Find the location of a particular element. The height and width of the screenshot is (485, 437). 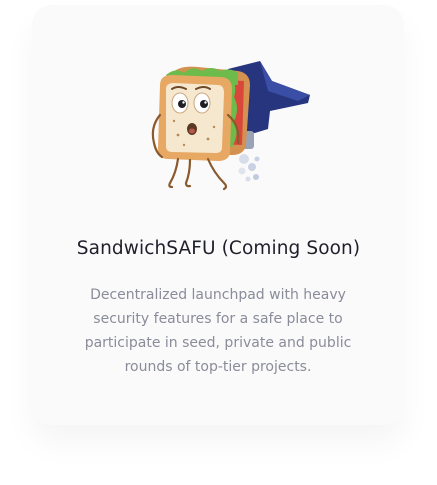

left-leg is located at coordinates (174, 173).